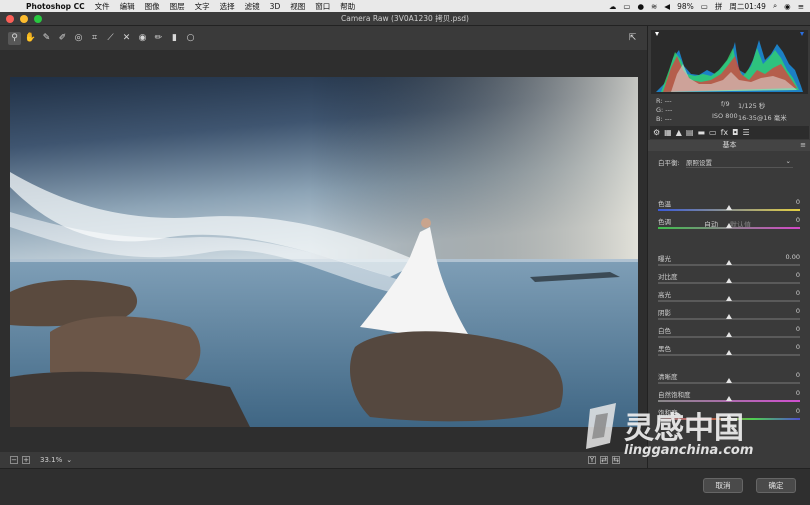  What do you see at coordinates (668, 132) in the screenshot?
I see `tone-curve-tab-icon: ▦` at bounding box center [668, 132].